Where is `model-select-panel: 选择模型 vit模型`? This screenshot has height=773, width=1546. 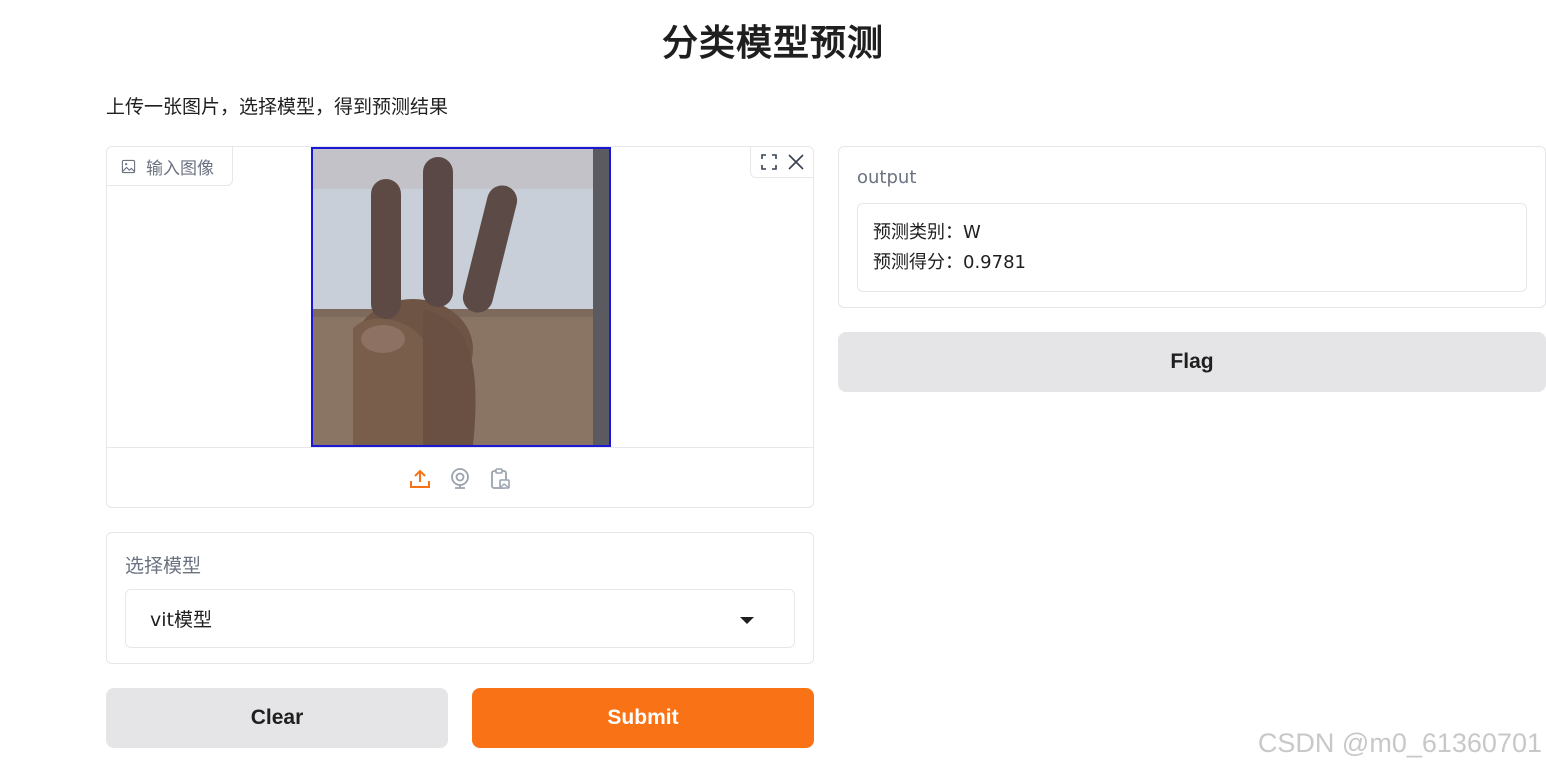 model-select-panel: 选择模型 vit模型 is located at coordinates (460, 598).